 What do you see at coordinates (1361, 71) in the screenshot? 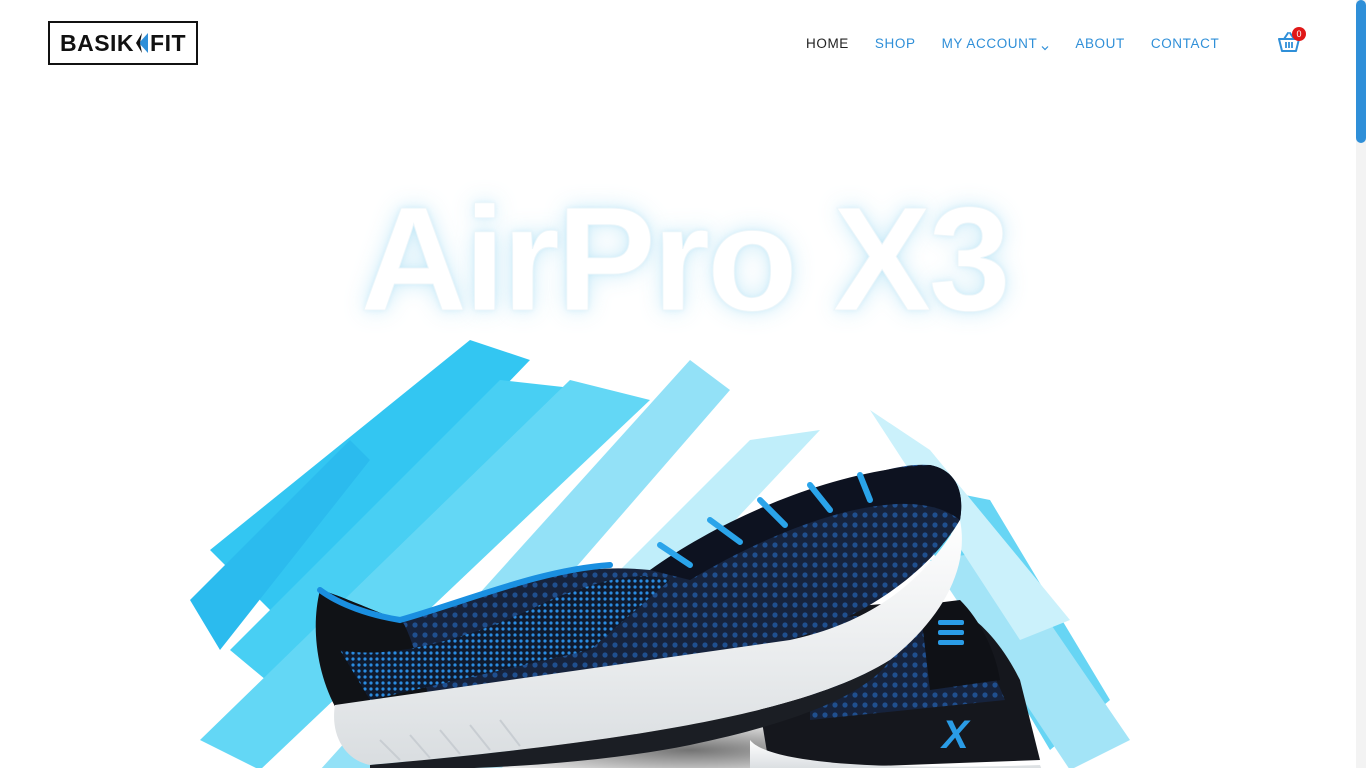
I see `scrollbar-thumb` at bounding box center [1361, 71].